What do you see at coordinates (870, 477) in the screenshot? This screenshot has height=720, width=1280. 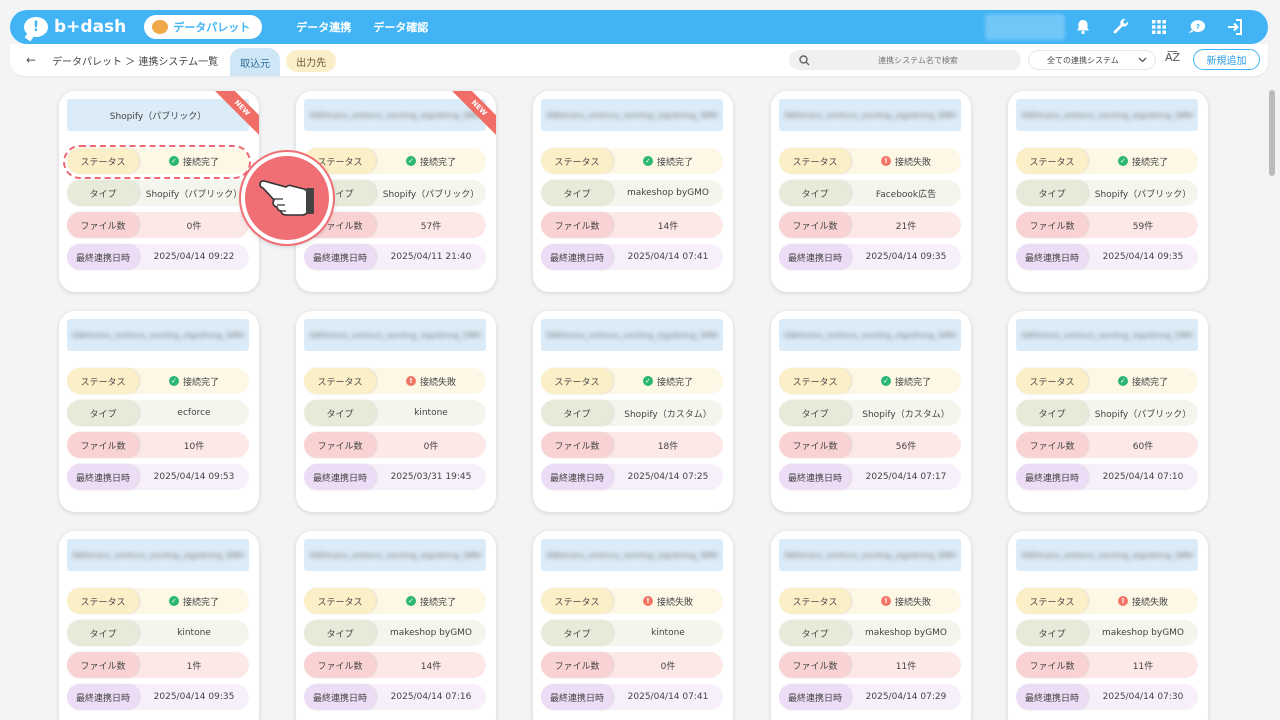 I see `last-sync-row: 最終連携日時 2025/04/14 07:17` at bounding box center [870, 477].